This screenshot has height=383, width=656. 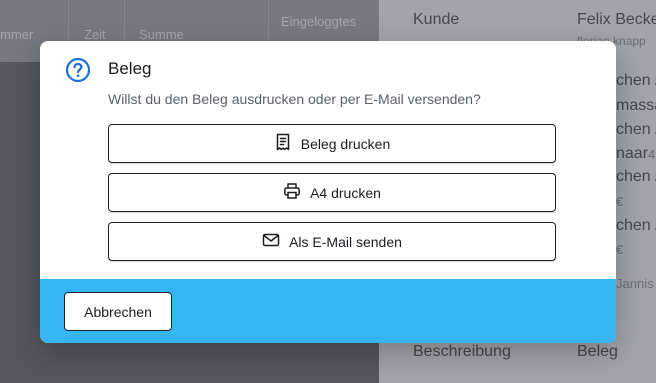 What do you see at coordinates (78, 70) in the screenshot?
I see `question-circle-icon` at bounding box center [78, 70].